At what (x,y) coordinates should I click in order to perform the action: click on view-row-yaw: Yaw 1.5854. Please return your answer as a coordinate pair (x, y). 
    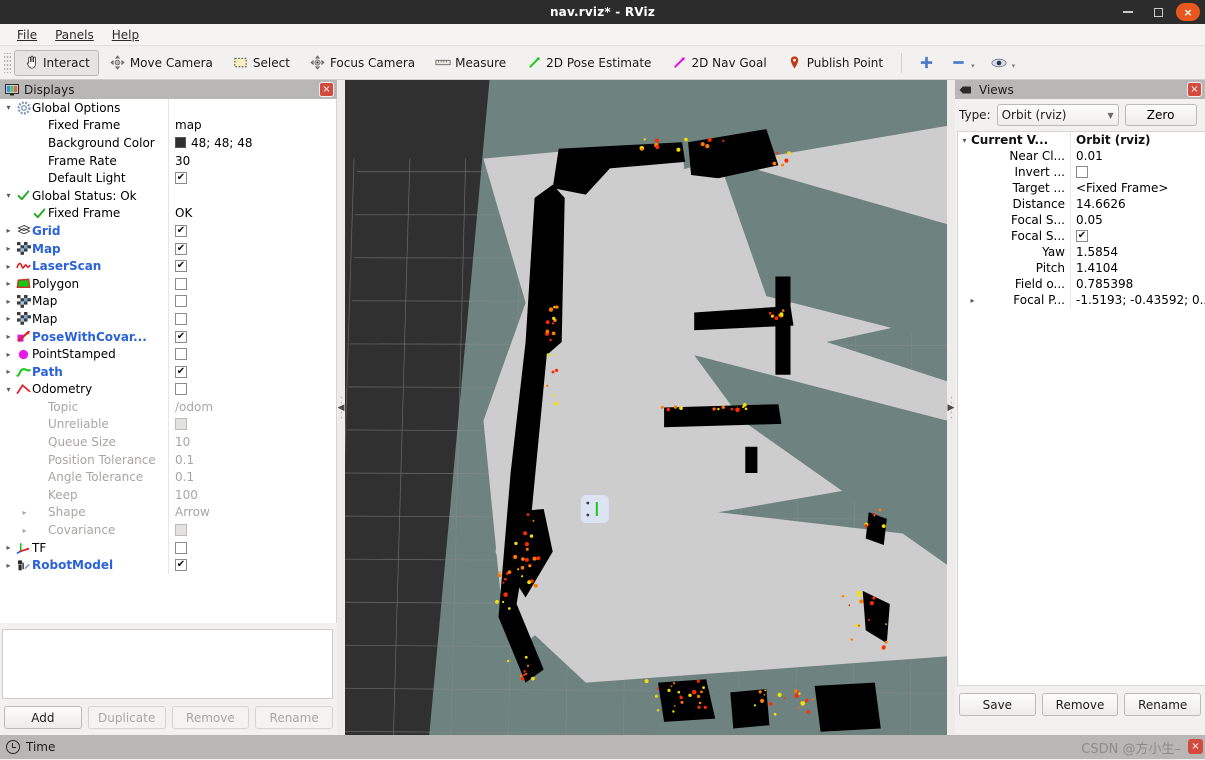
    Looking at the image, I should click on (1081, 252).